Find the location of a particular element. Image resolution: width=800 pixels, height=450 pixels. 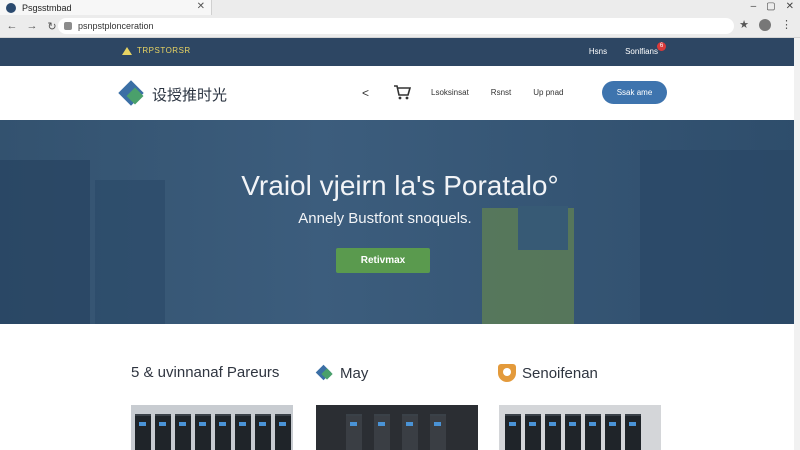

back-arrow-icon: ← is located at coordinates (12, 26).